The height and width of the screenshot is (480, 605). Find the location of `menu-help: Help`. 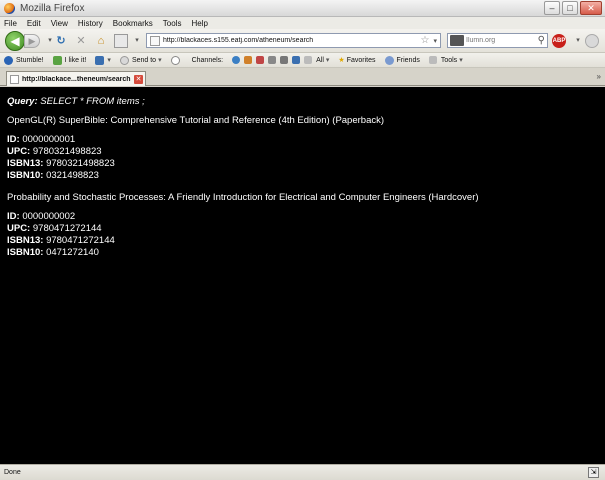

menu-help: Help is located at coordinates (199, 23).